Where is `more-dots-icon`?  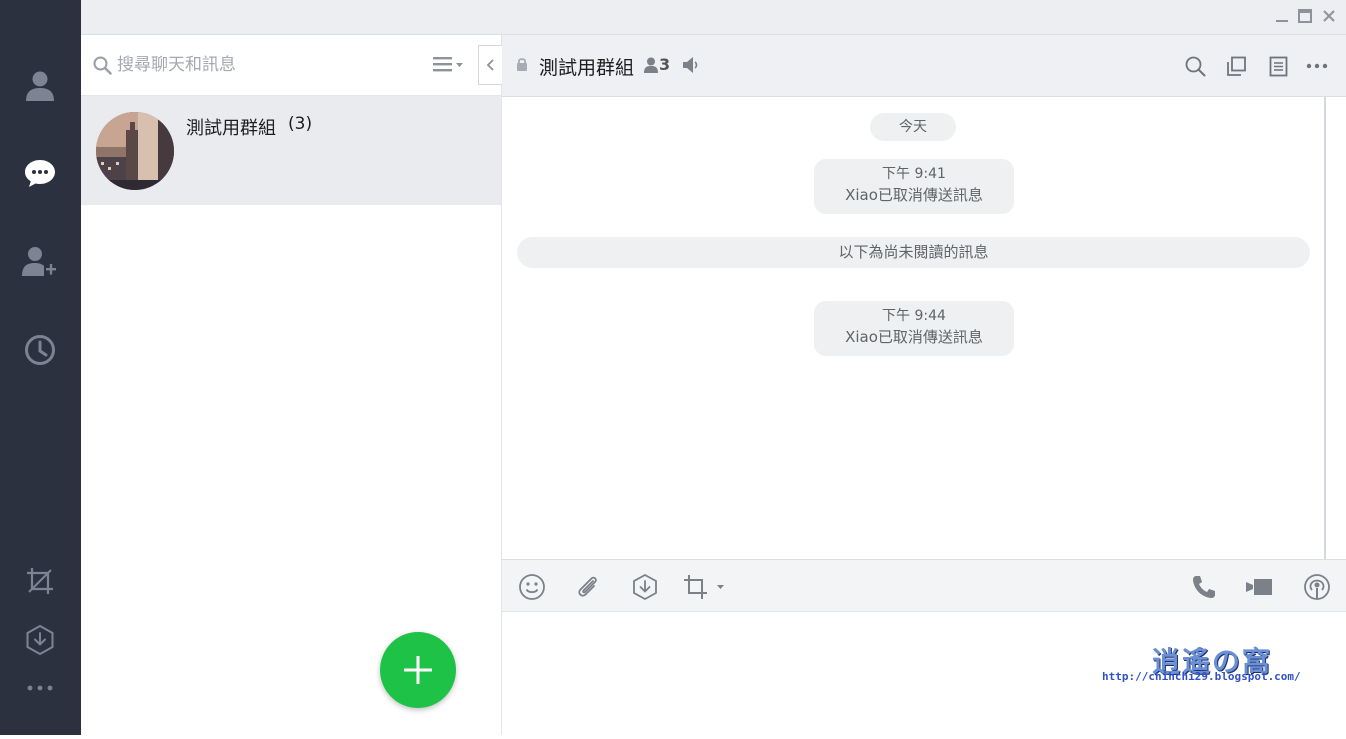 more-dots-icon is located at coordinates (40, 688).